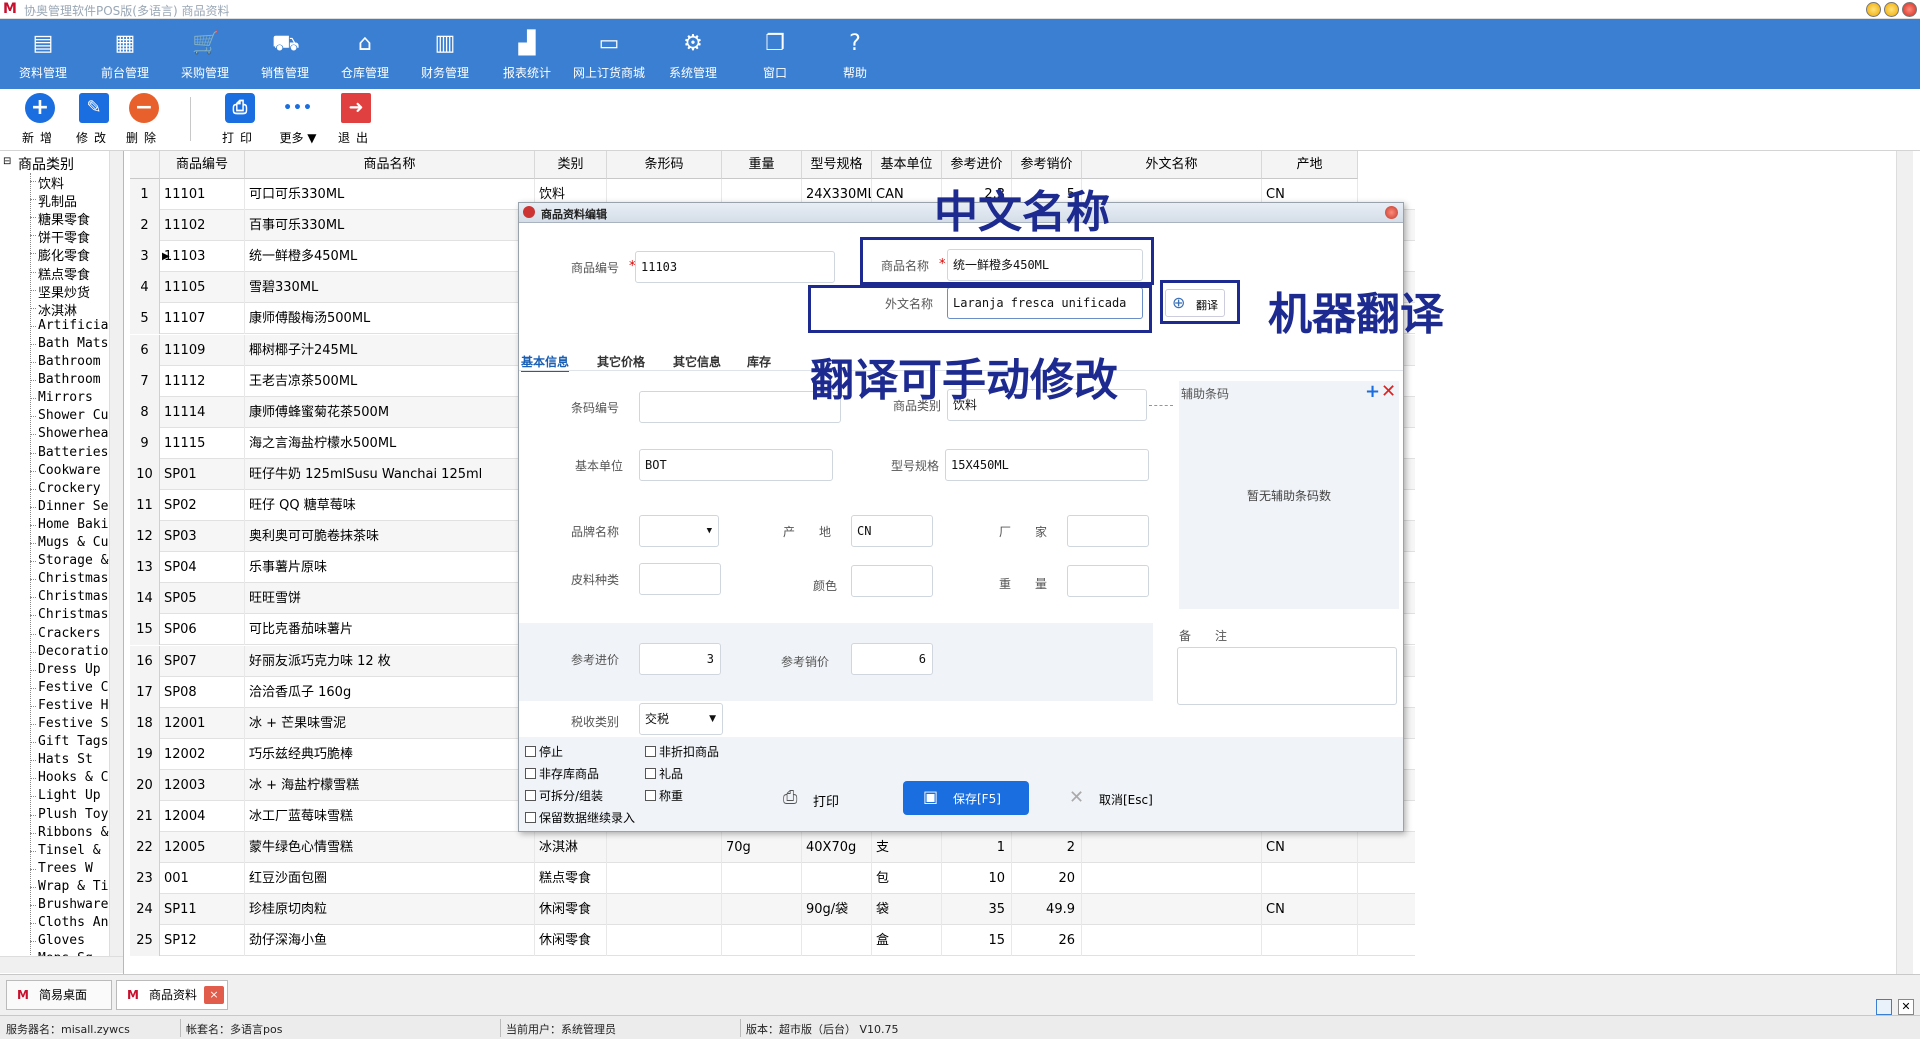 The width and height of the screenshot is (1920, 1039). What do you see at coordinates (1873, 9) in the screenshot?
I see `minimize-button` at bounding box center [1873, 9].